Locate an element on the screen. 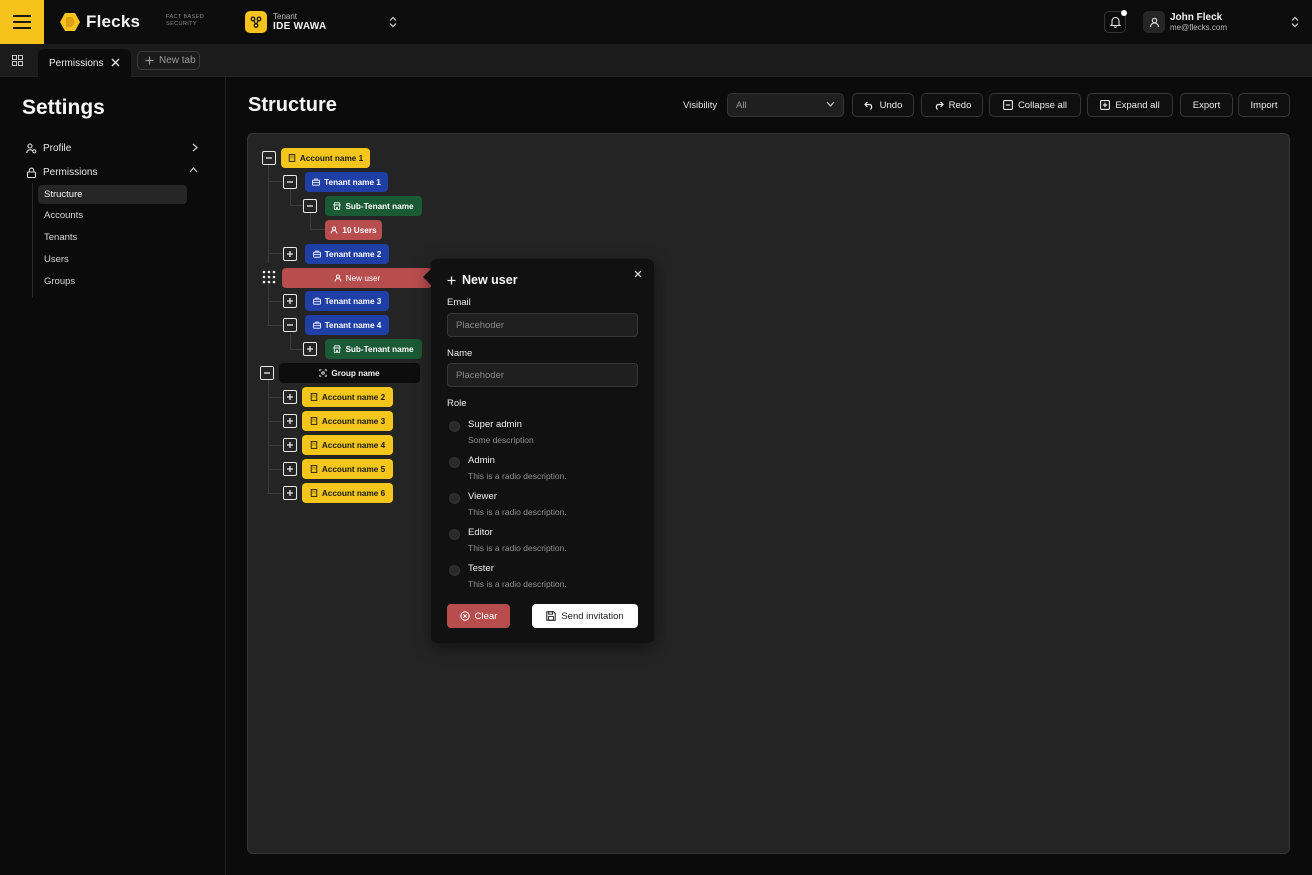  tree-node-group: Group name is located at coordinates (349, 373).